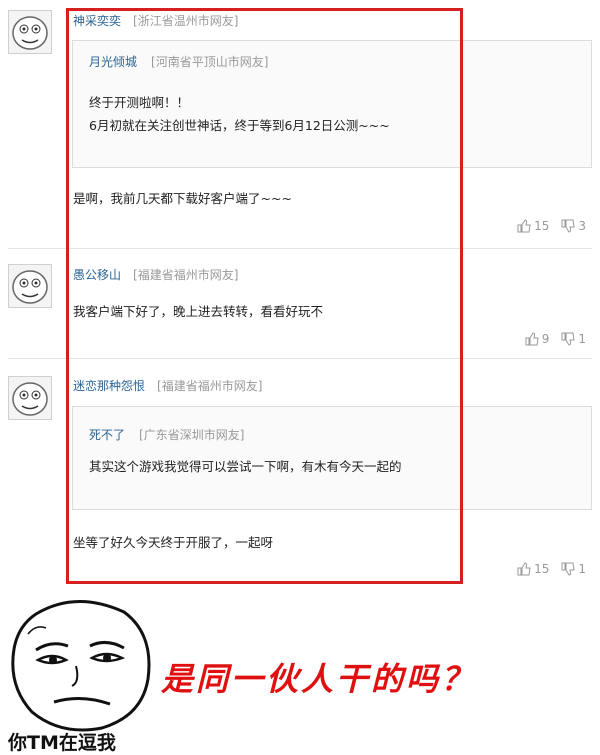 The image size is (600, 755). What do you see at coordinates (113, 62) in the screenshot?
I see `quote-username: 月光倾城` at bounding box center [113, 62].